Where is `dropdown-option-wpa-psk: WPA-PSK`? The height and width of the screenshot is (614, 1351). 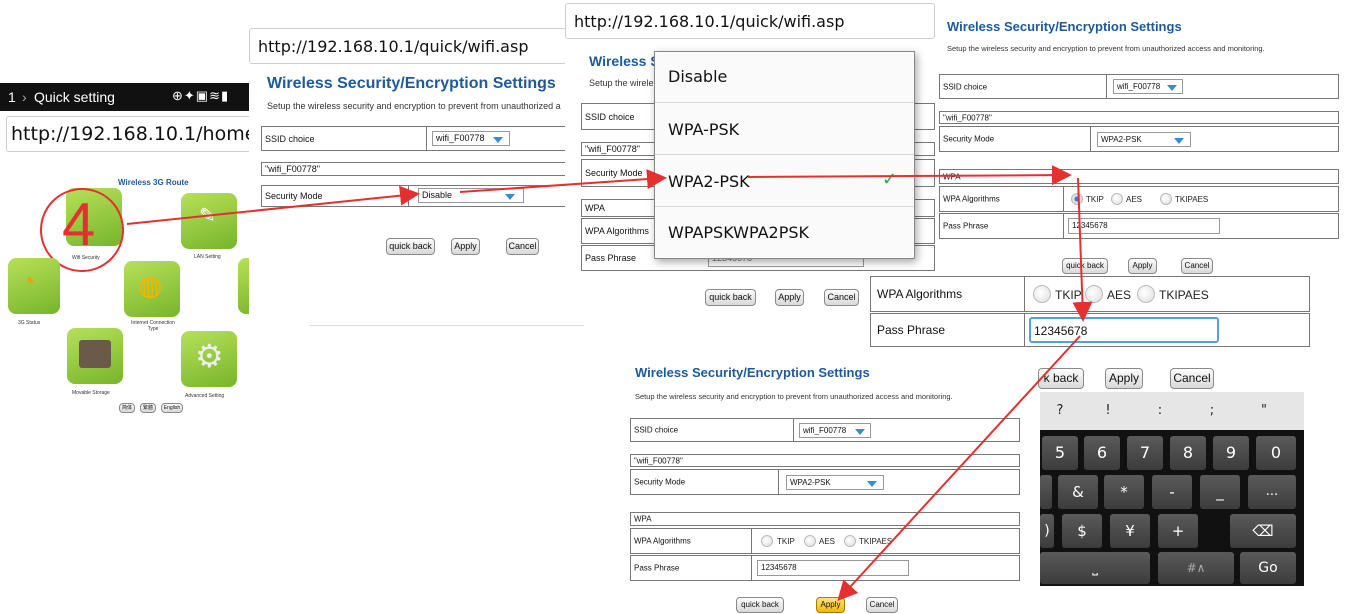
dropdown-option-wpa-psk: WPA-PSK is located at coordinates (784, 129).